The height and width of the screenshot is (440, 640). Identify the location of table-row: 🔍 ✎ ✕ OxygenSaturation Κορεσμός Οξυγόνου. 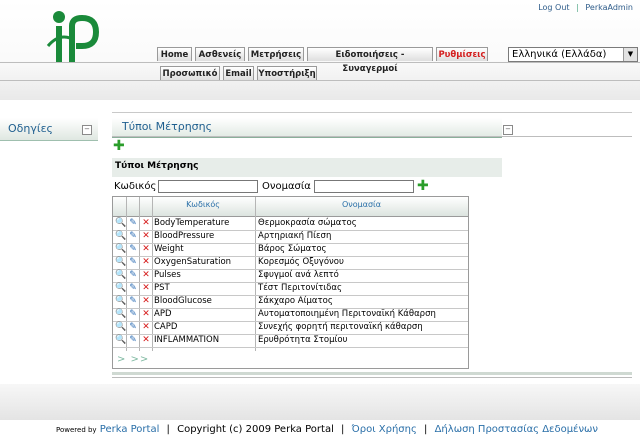
(290, 263).